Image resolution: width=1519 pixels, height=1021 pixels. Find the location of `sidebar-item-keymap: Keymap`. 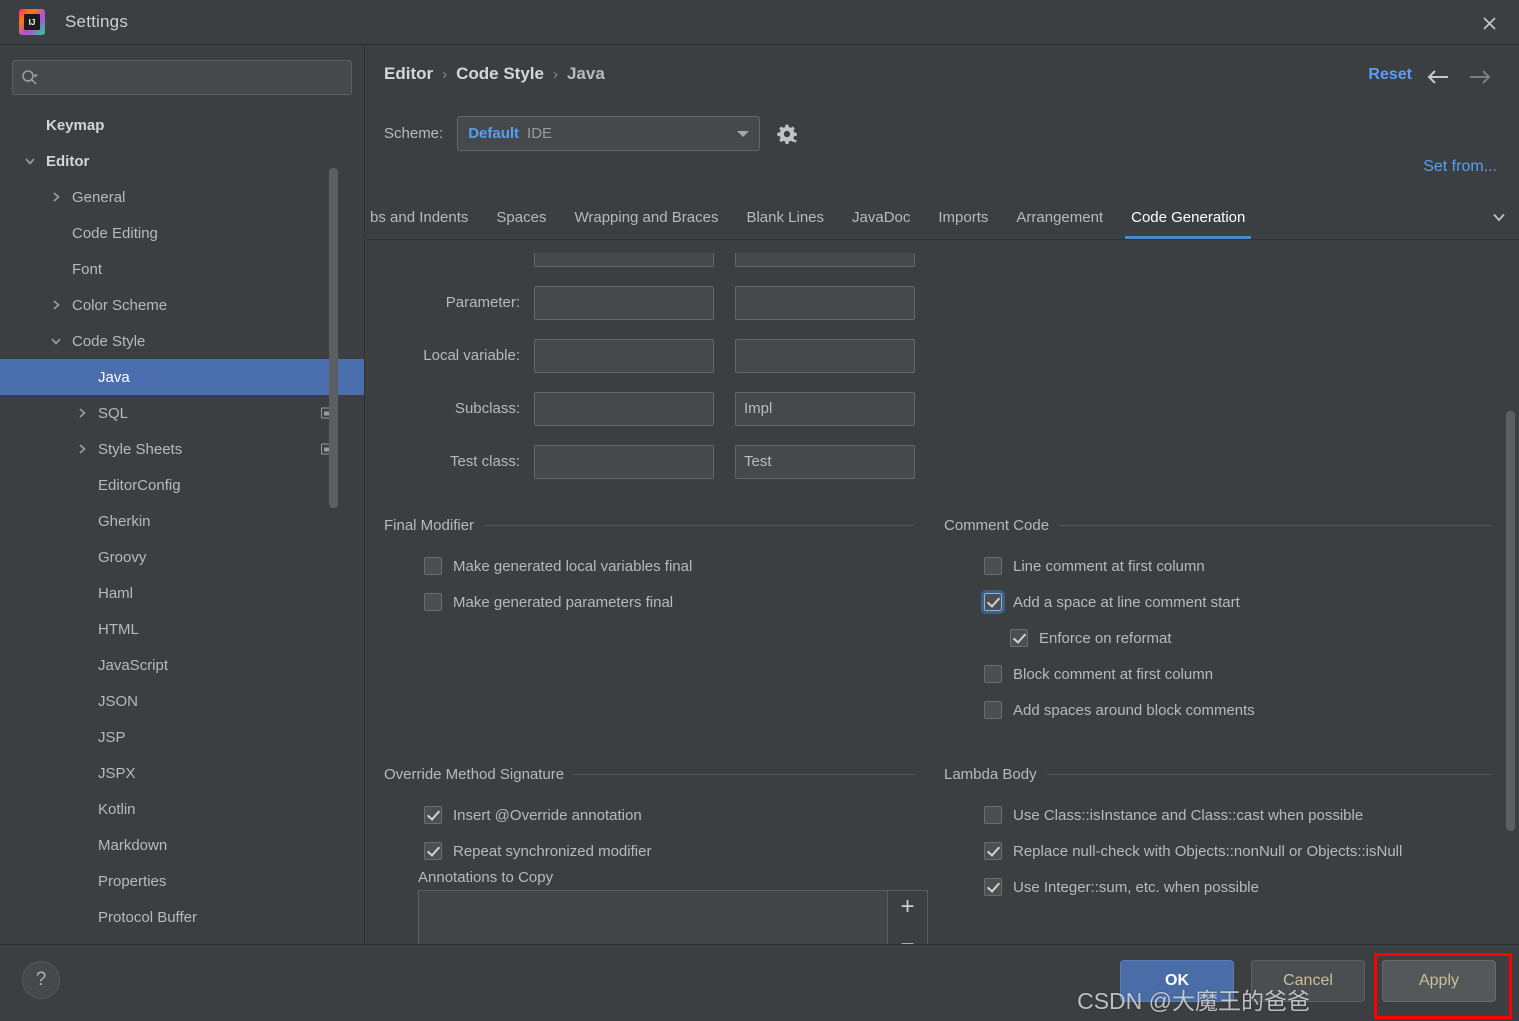

sidebar-item-keymap: Keymap is located at coordinates (182, 125).